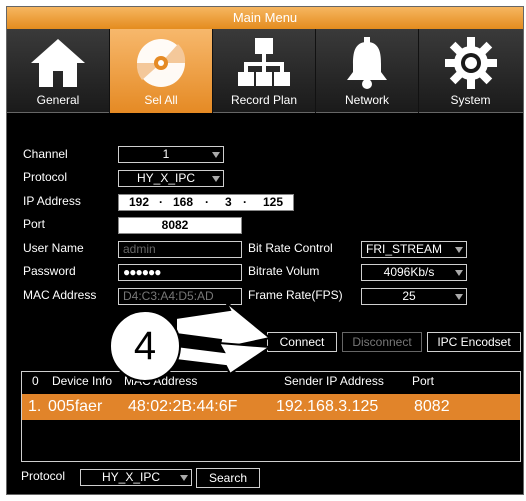 Image resolution: width=526 pixels, height=501 pixels. I want to click on protocol-select: HY_X_IPC, so click(171, 178).